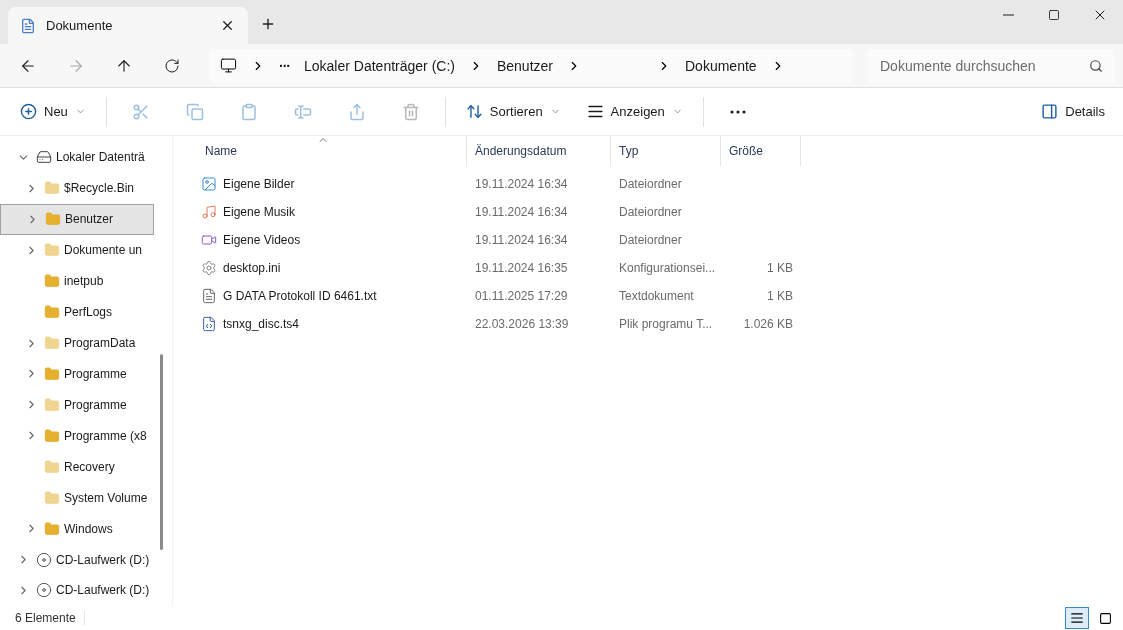  Describe the element at coordinates (259, 212) in the screenshot. I see `file-name: Eigene Musik` at that location.